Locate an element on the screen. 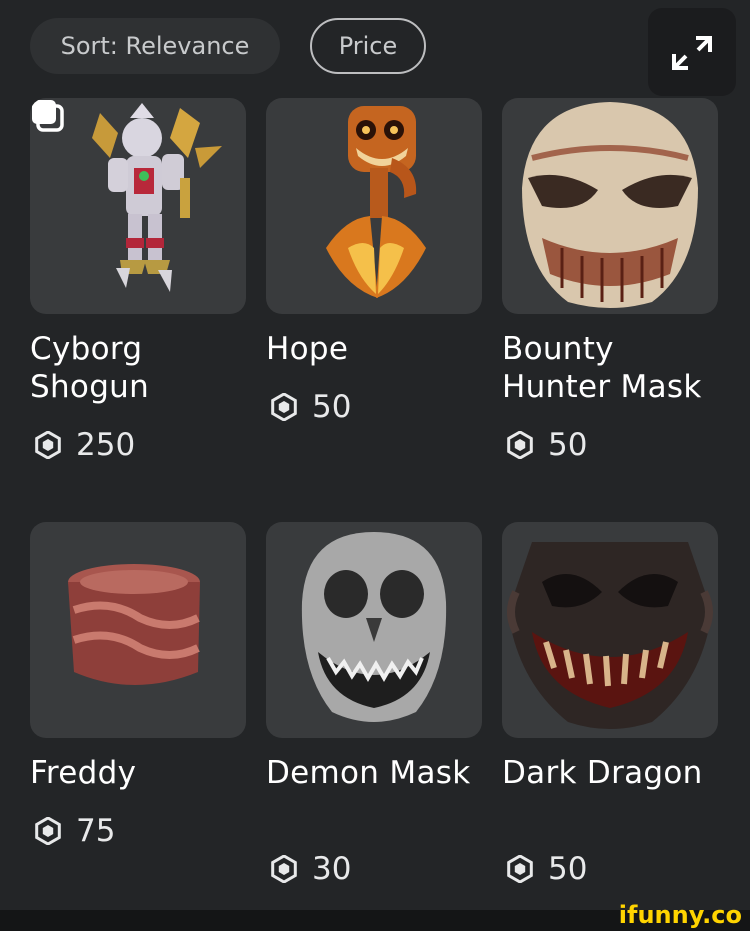 This screenshot has width=750, height=931. dark-dragon-mask is located at coordinates (610, 635).